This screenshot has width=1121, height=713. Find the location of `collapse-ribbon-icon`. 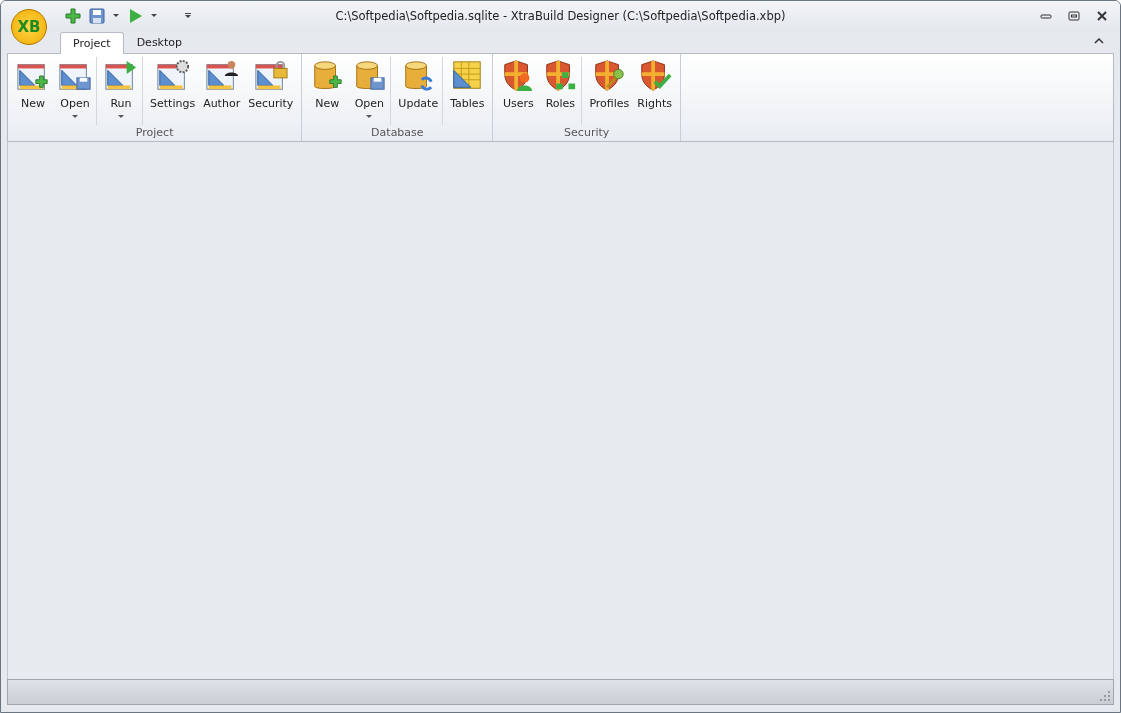

collapse-ribbon-icon is located at coordinates (1099, 41).